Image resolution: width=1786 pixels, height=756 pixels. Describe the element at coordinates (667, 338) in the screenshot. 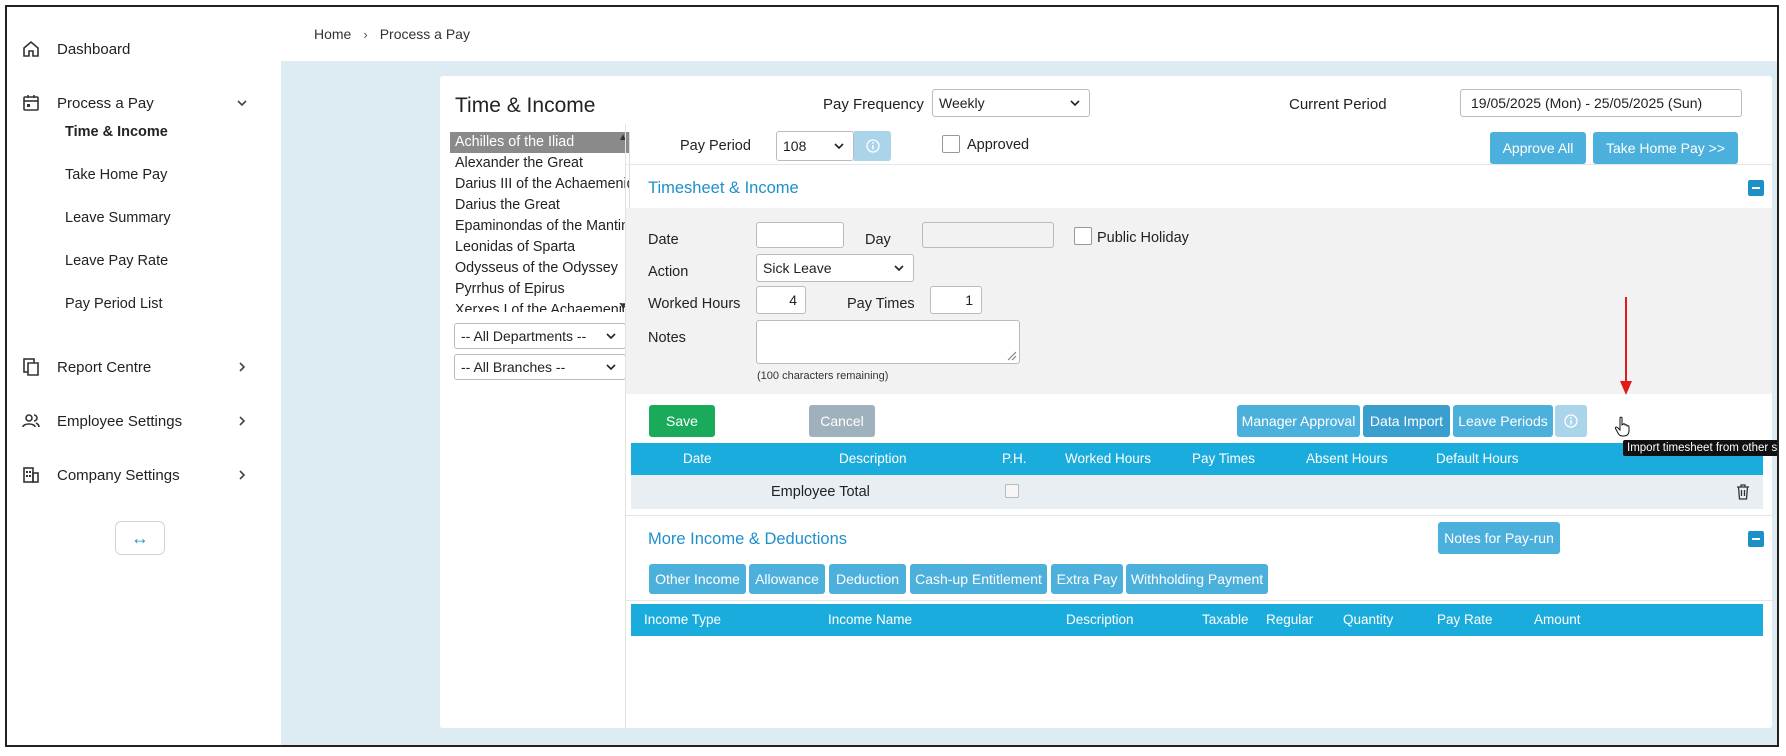

I see `notes-label: Notes` at that location.